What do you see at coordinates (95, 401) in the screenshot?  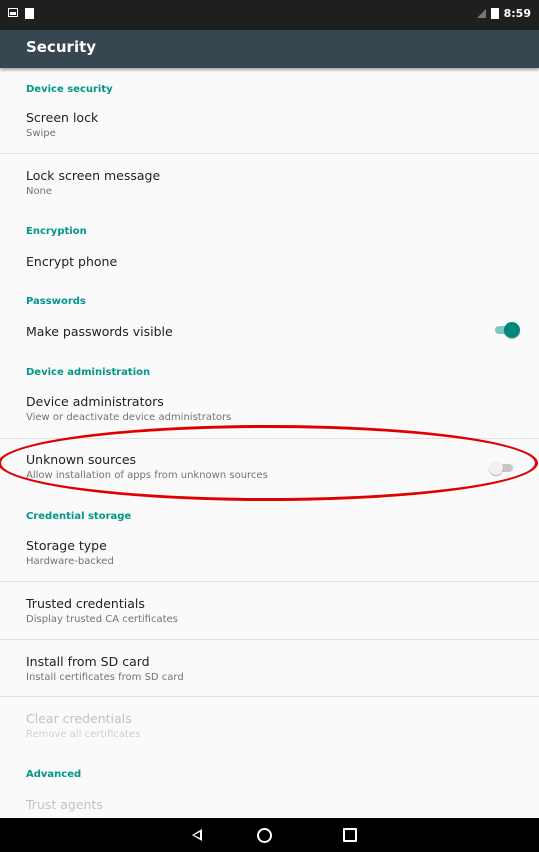 I see `pref-title: Device administrators` at bounding box center [95, 401].